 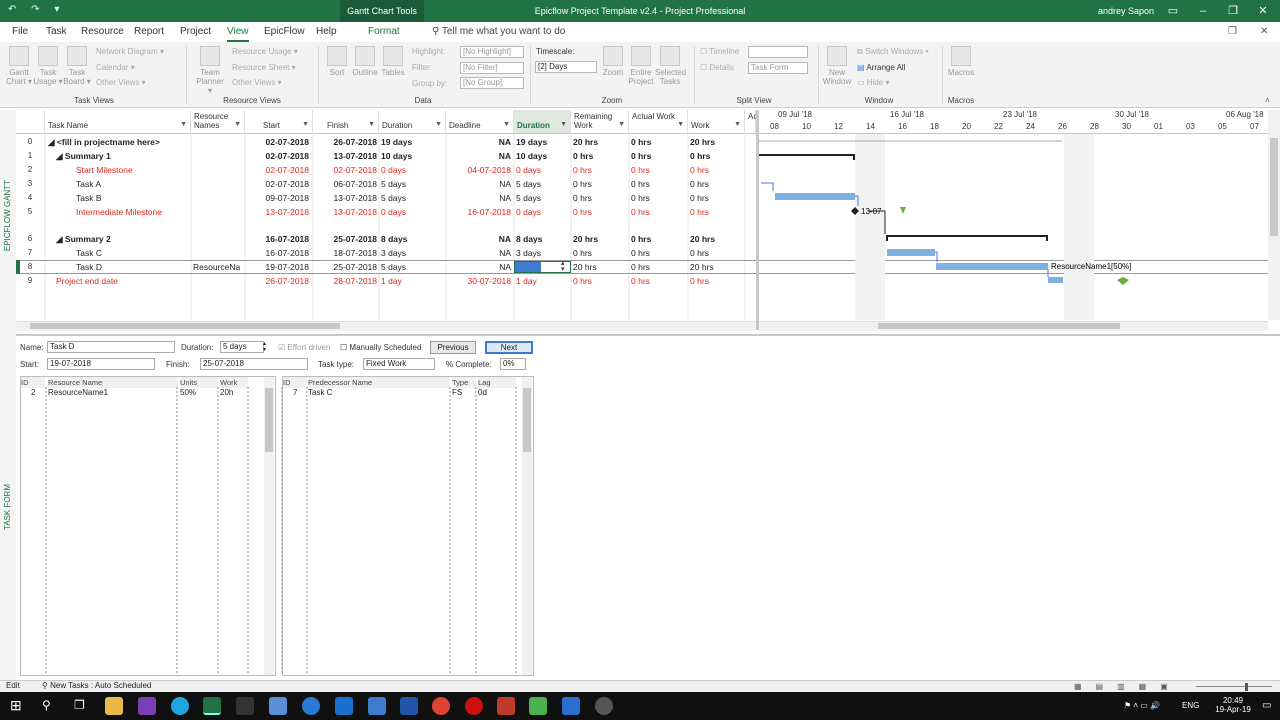 What do you see at coordinates (1142, 706) in the screenshot?
I see `tray-icons: ⚑ ˄ ▭ 🔊` at bounding box center [1142, 706].